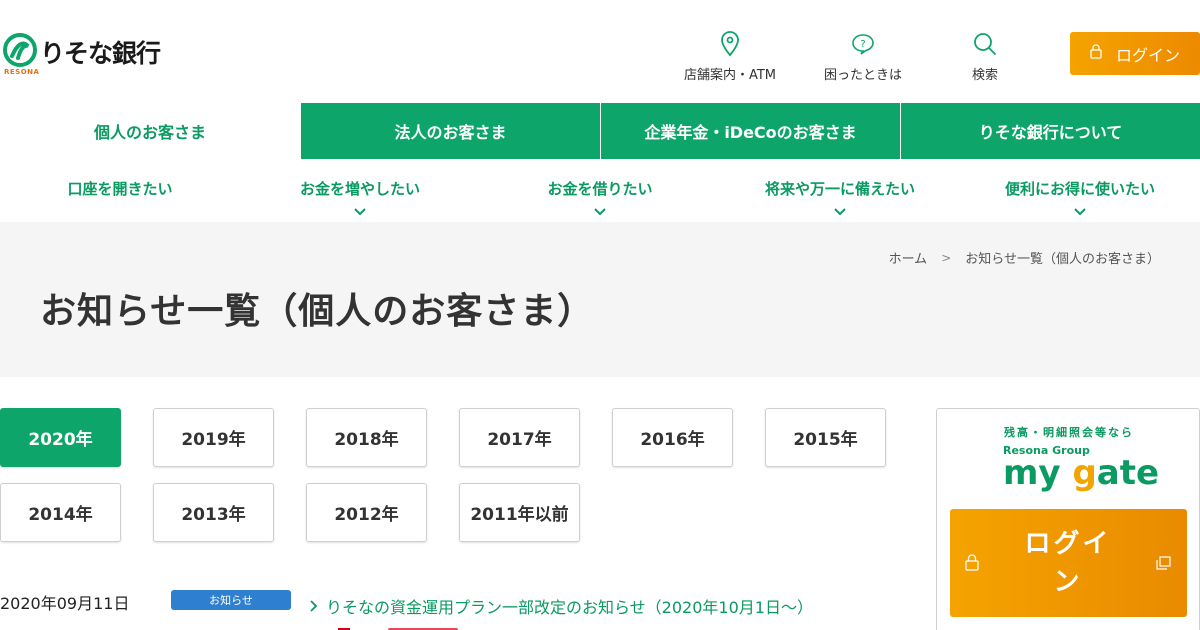 Image resolution: width=1200 pixels, height=630 pixels. Describe the element at coordinates (730, 44) in the screenshot. I see `map-pin-icon` at that location.